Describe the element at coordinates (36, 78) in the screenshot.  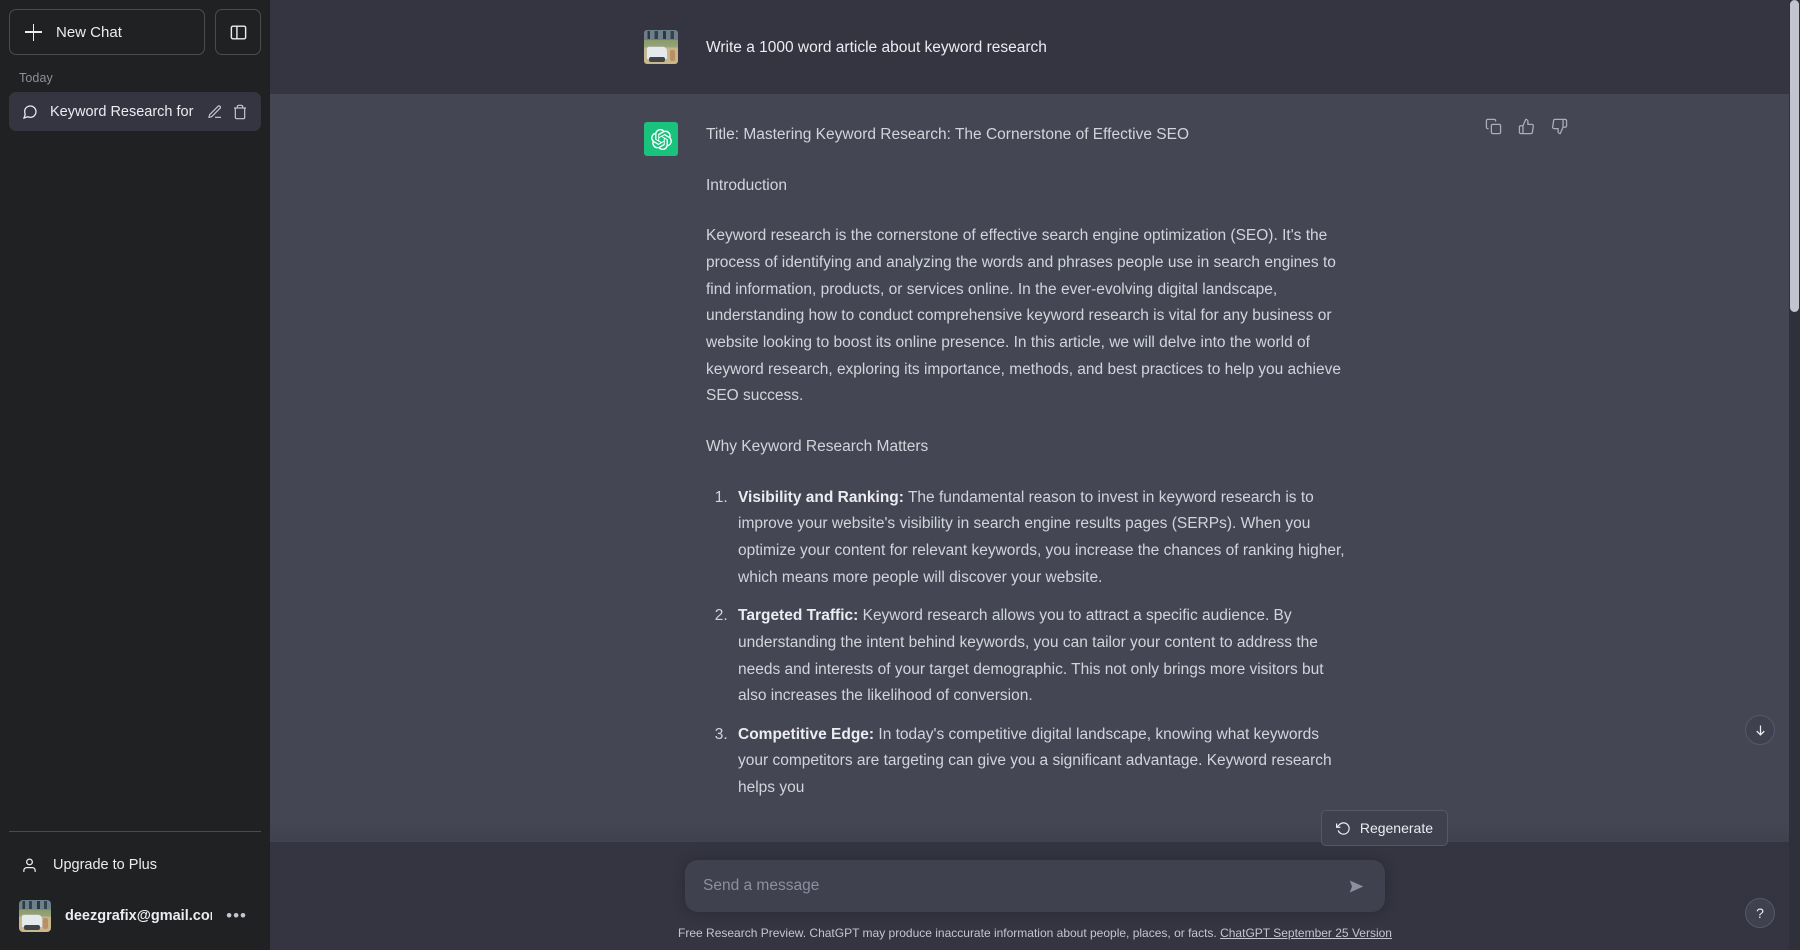
I see `section-label-today: Today` at that location.